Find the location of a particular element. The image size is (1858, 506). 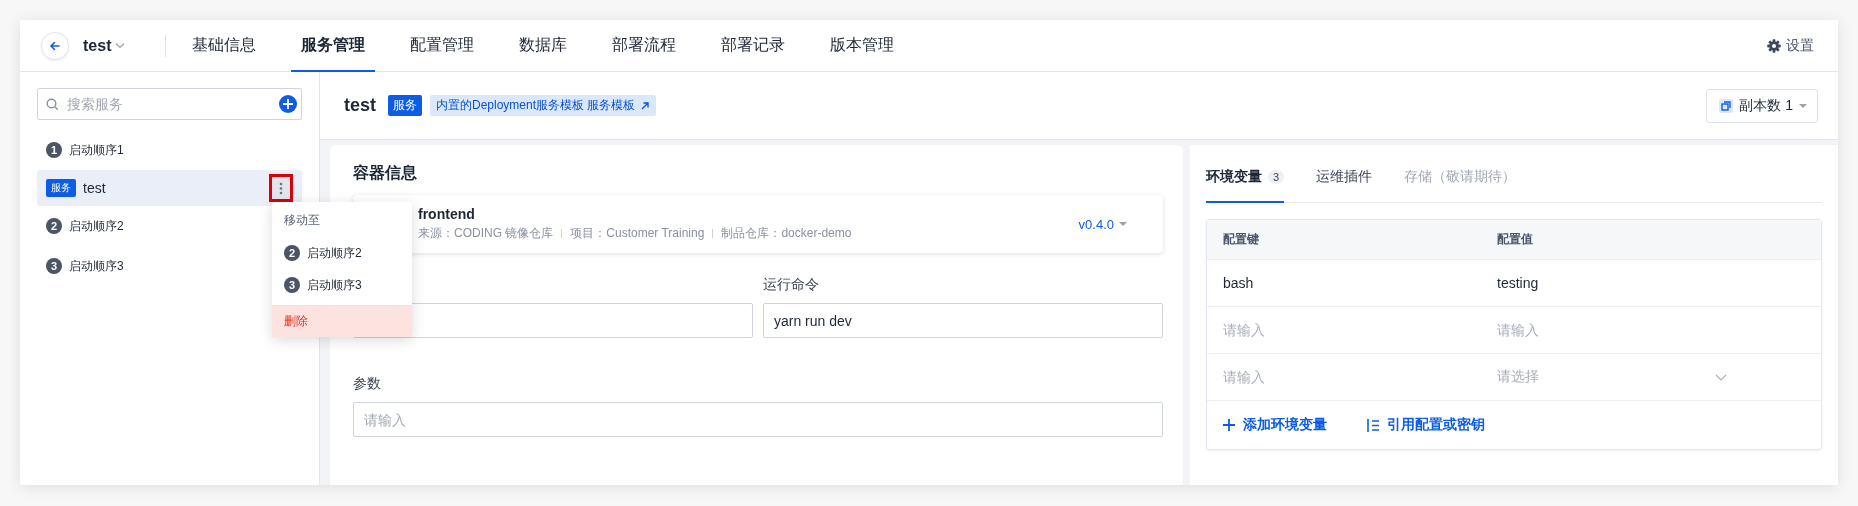

image-meta: 项目：Customer Training is located at coordinates (637, 233).